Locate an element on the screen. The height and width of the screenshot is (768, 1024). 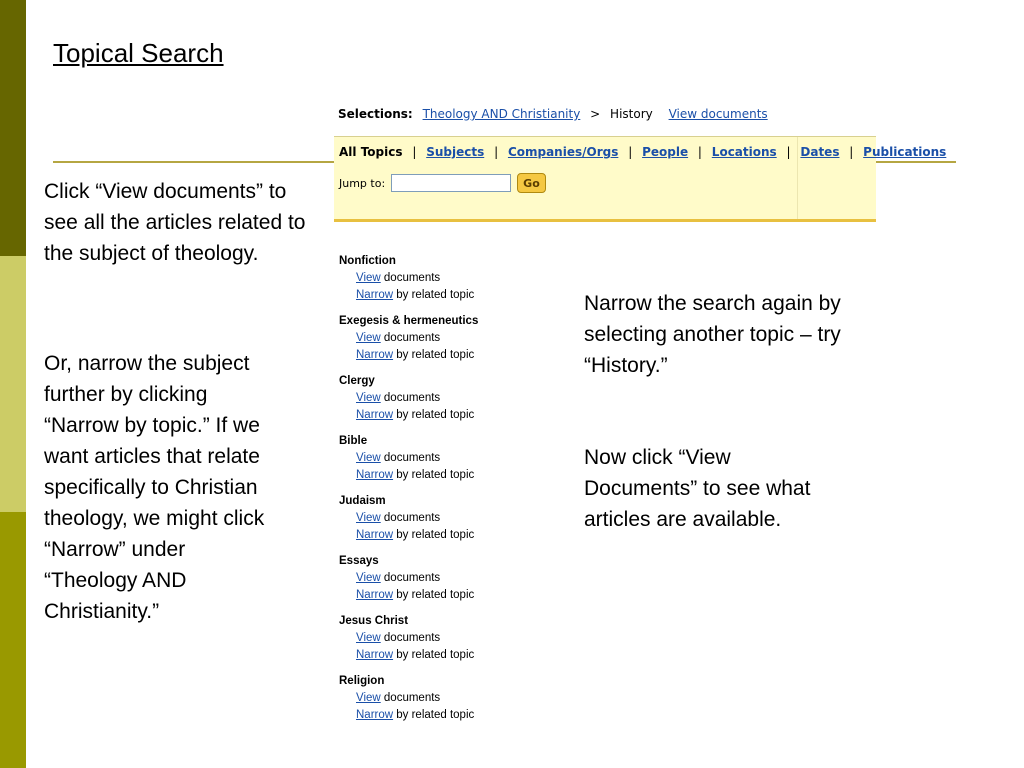
tab-people: People is located at coordinates (665, 152).